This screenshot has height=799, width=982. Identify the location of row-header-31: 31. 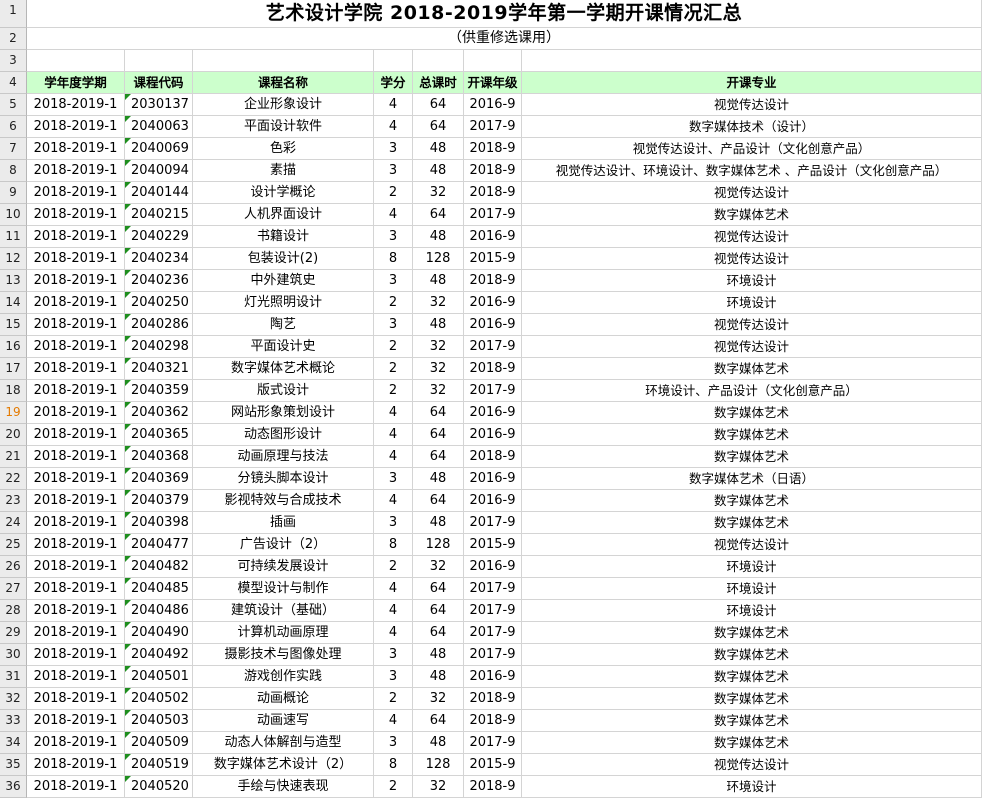
(13, 677).